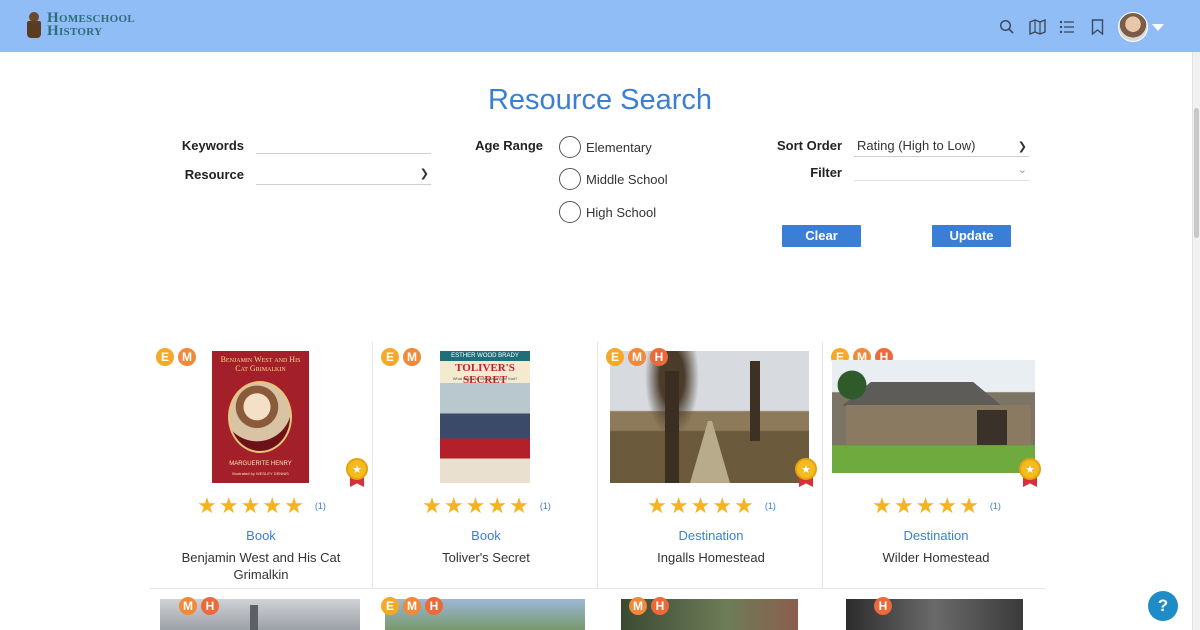 This screenshot has width=1200, height=630. I want to click on cover-illustrator: Illustrated by WESLEY DENNIS, so click(260, 473).